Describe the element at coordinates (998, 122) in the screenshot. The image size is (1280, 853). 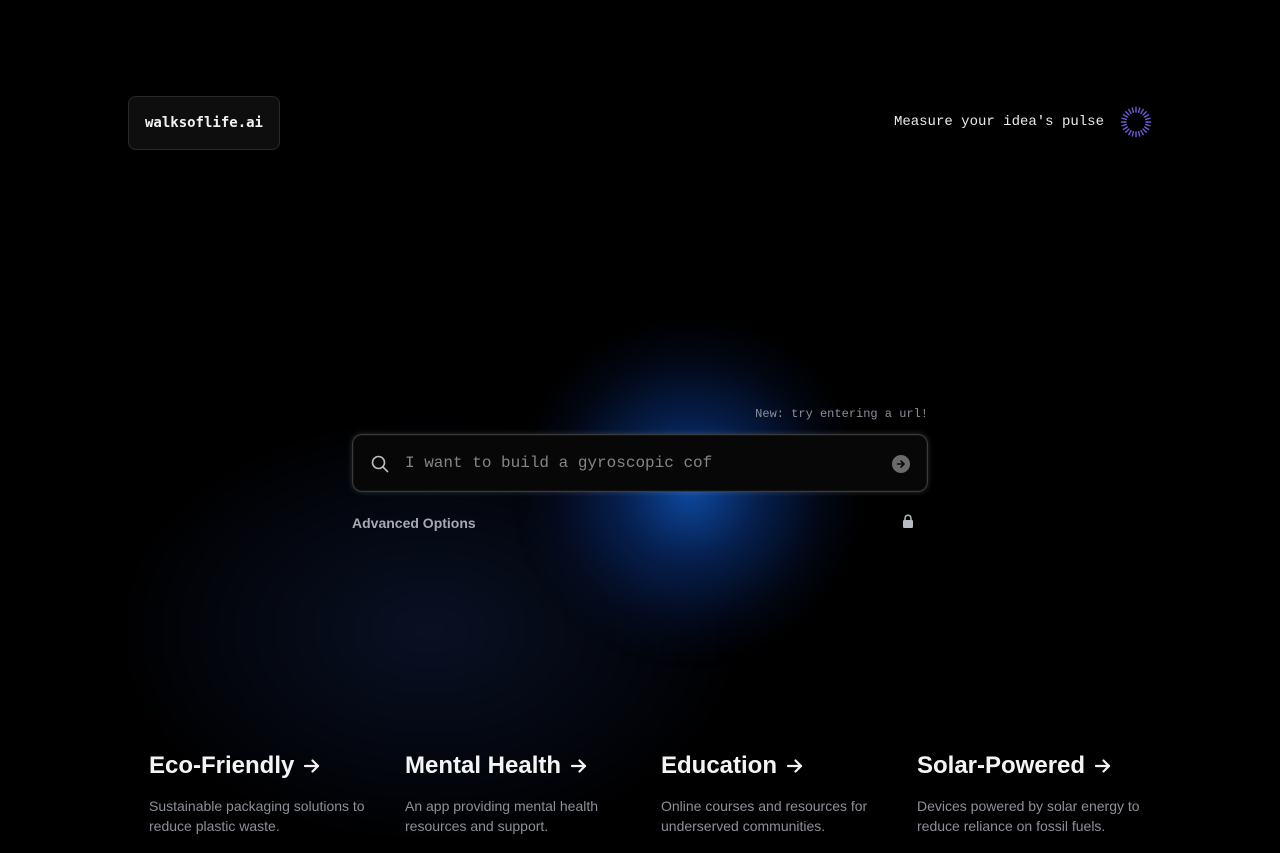
I see `tagline: Measure your idea's pulse` at that location.